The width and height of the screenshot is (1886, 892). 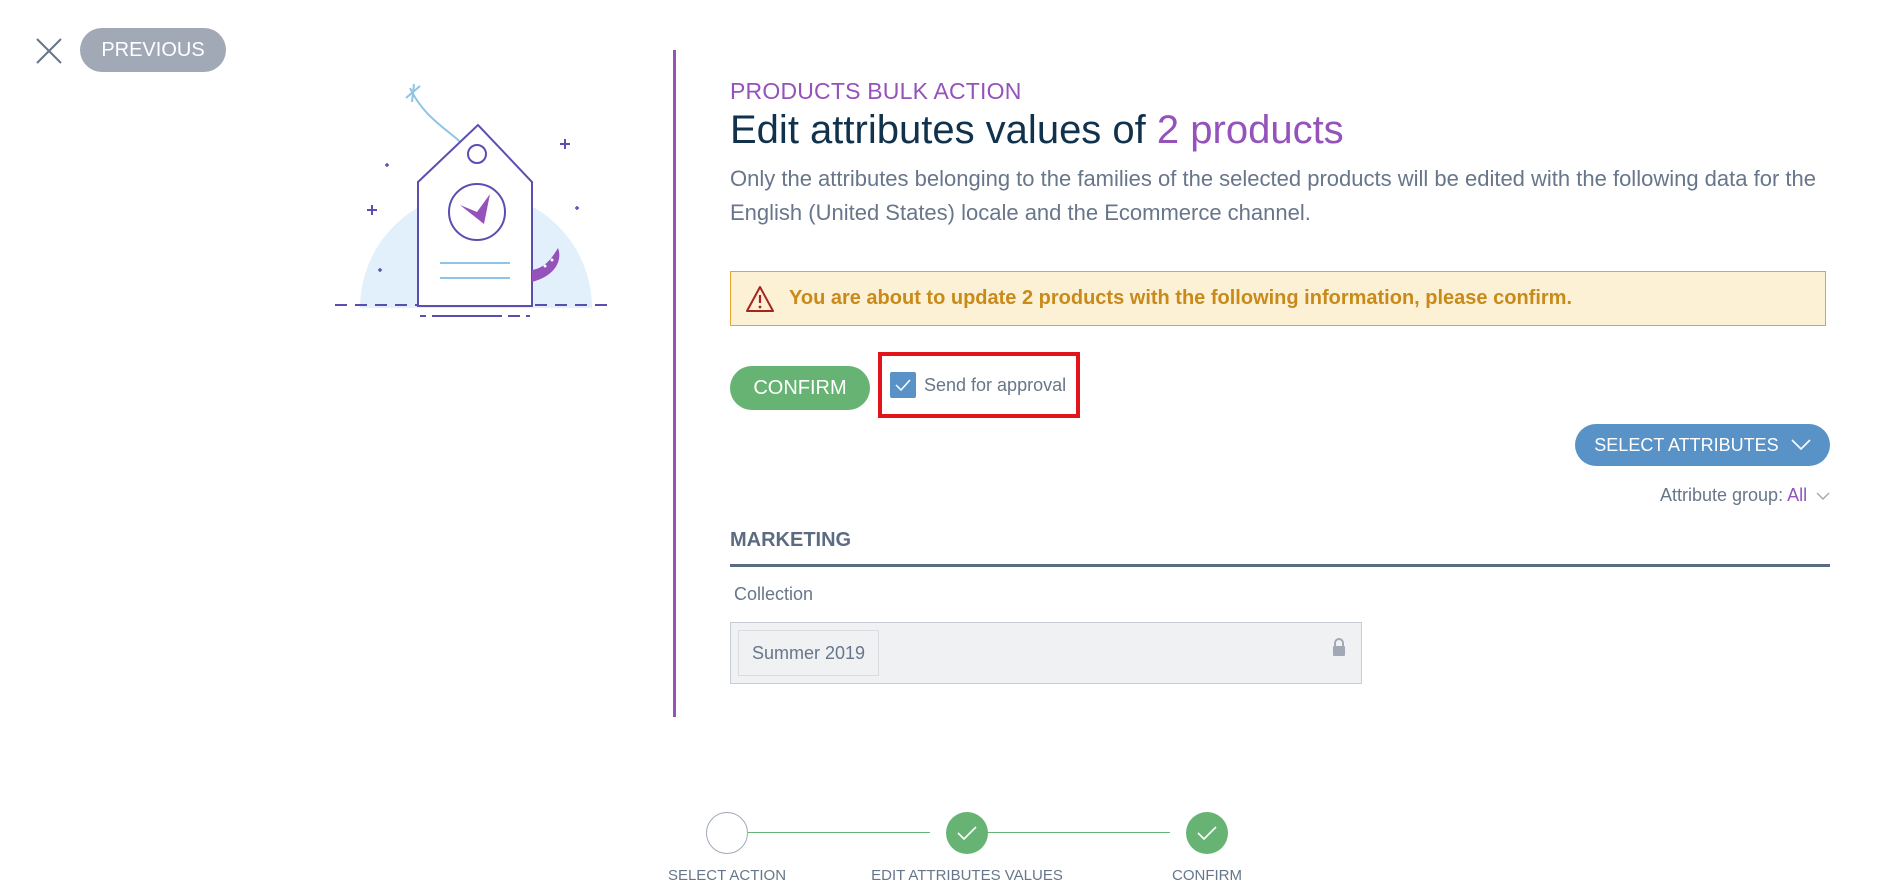 I want to click on attribute-group-selector: Attribute group: All, so click(x=1745, y=495).